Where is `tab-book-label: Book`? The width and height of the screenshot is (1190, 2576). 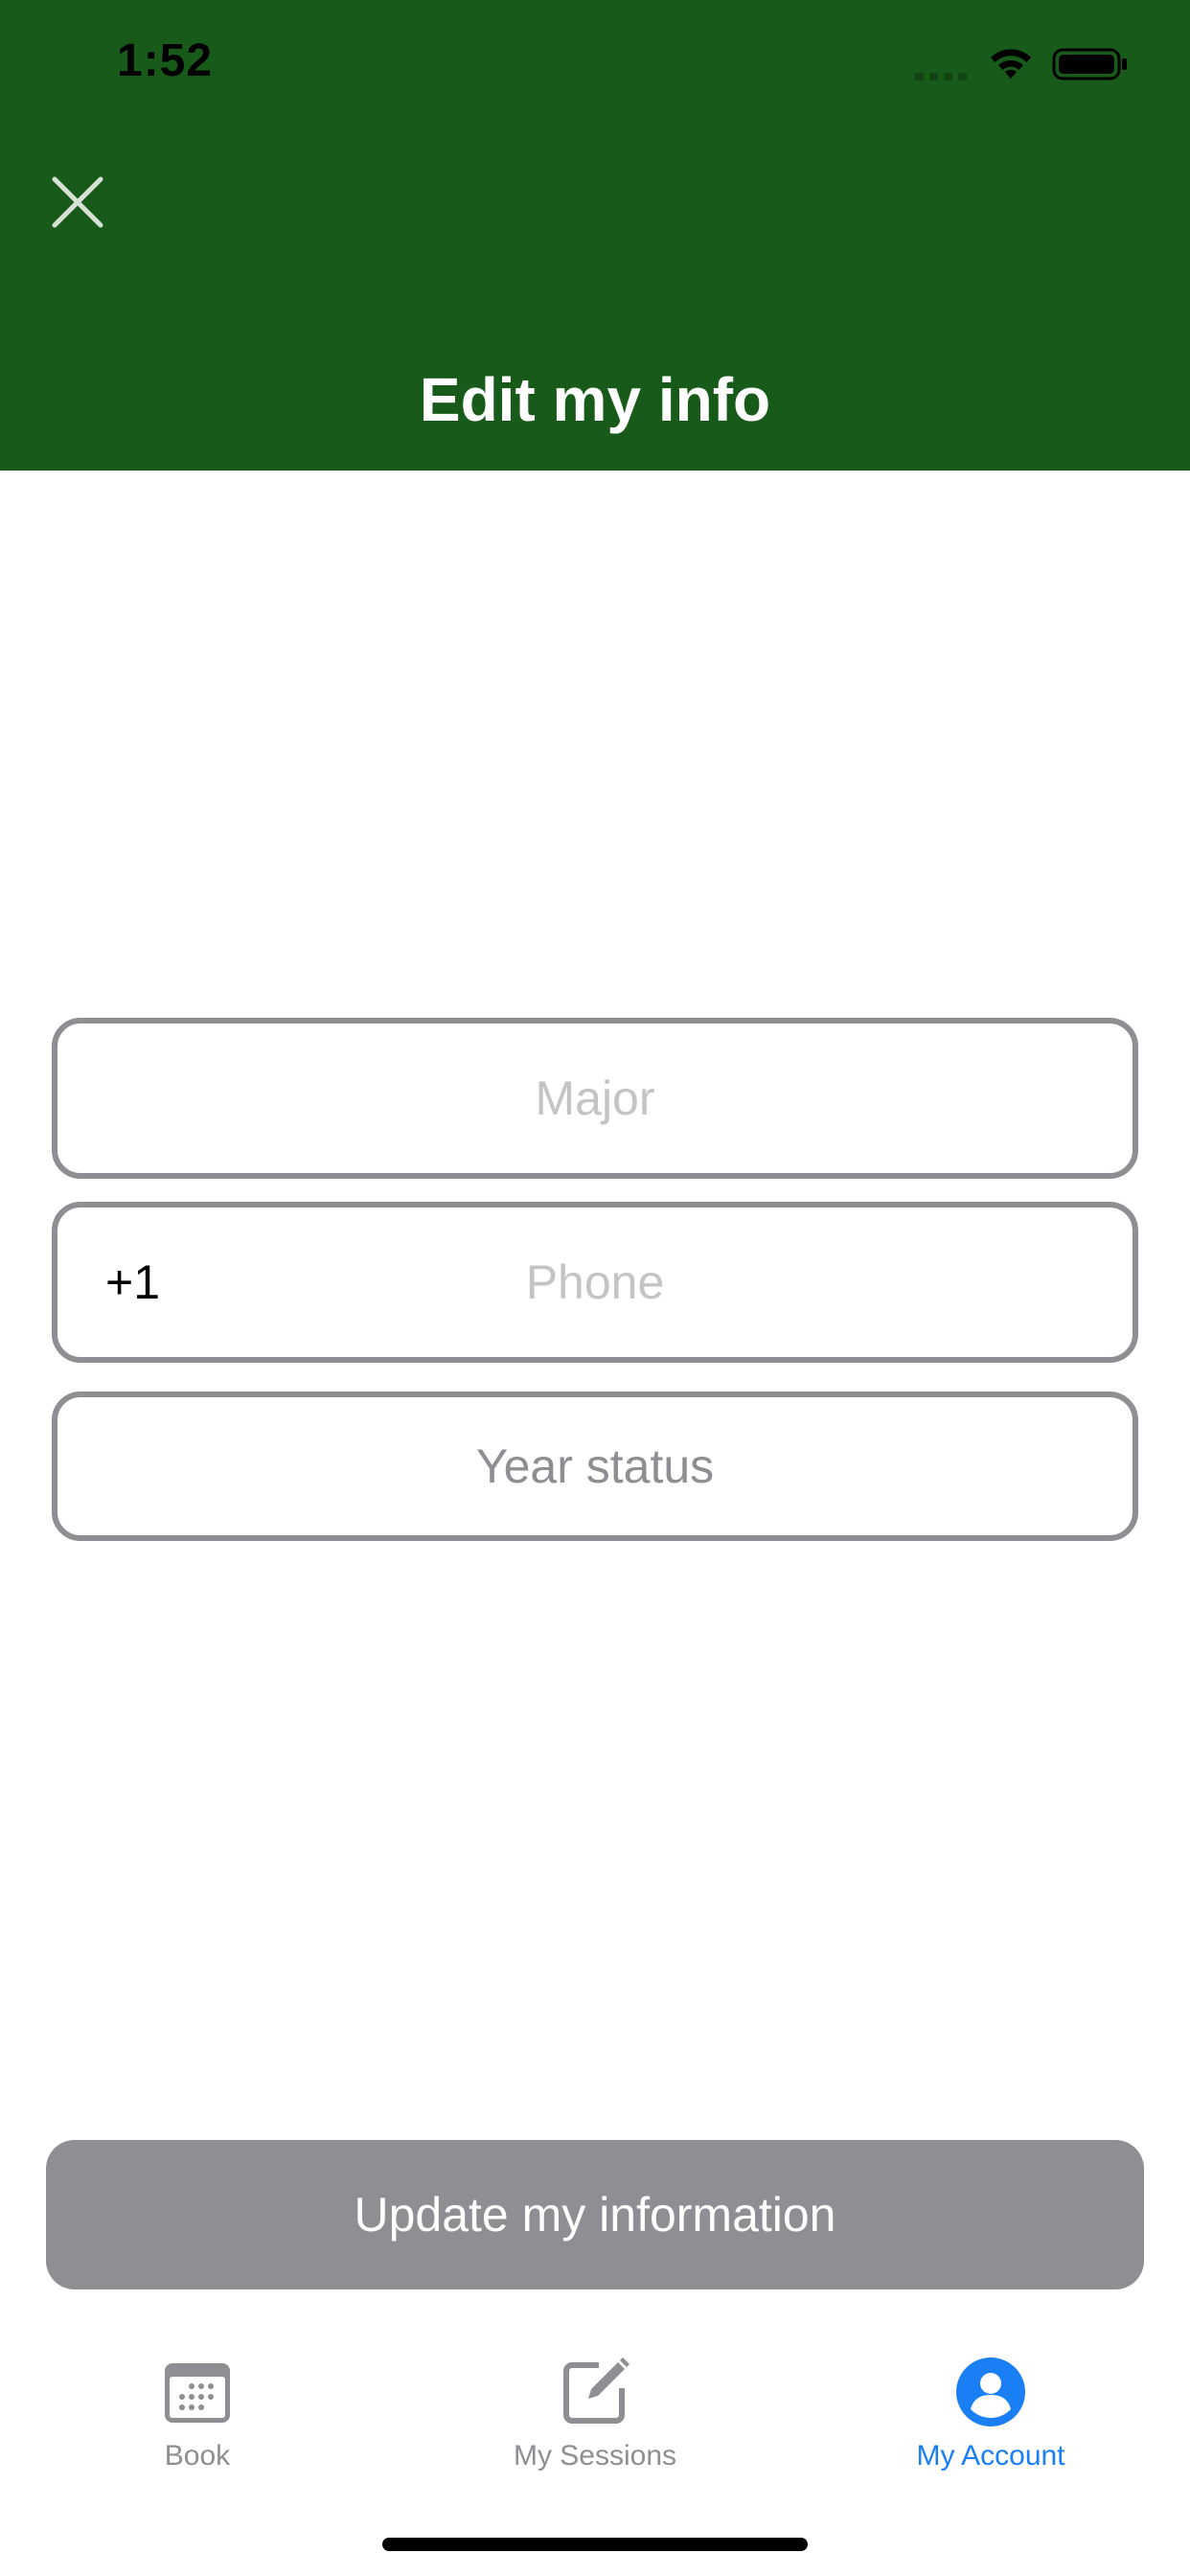
tab-book-label: Book is located at coordinates (198, 2456).